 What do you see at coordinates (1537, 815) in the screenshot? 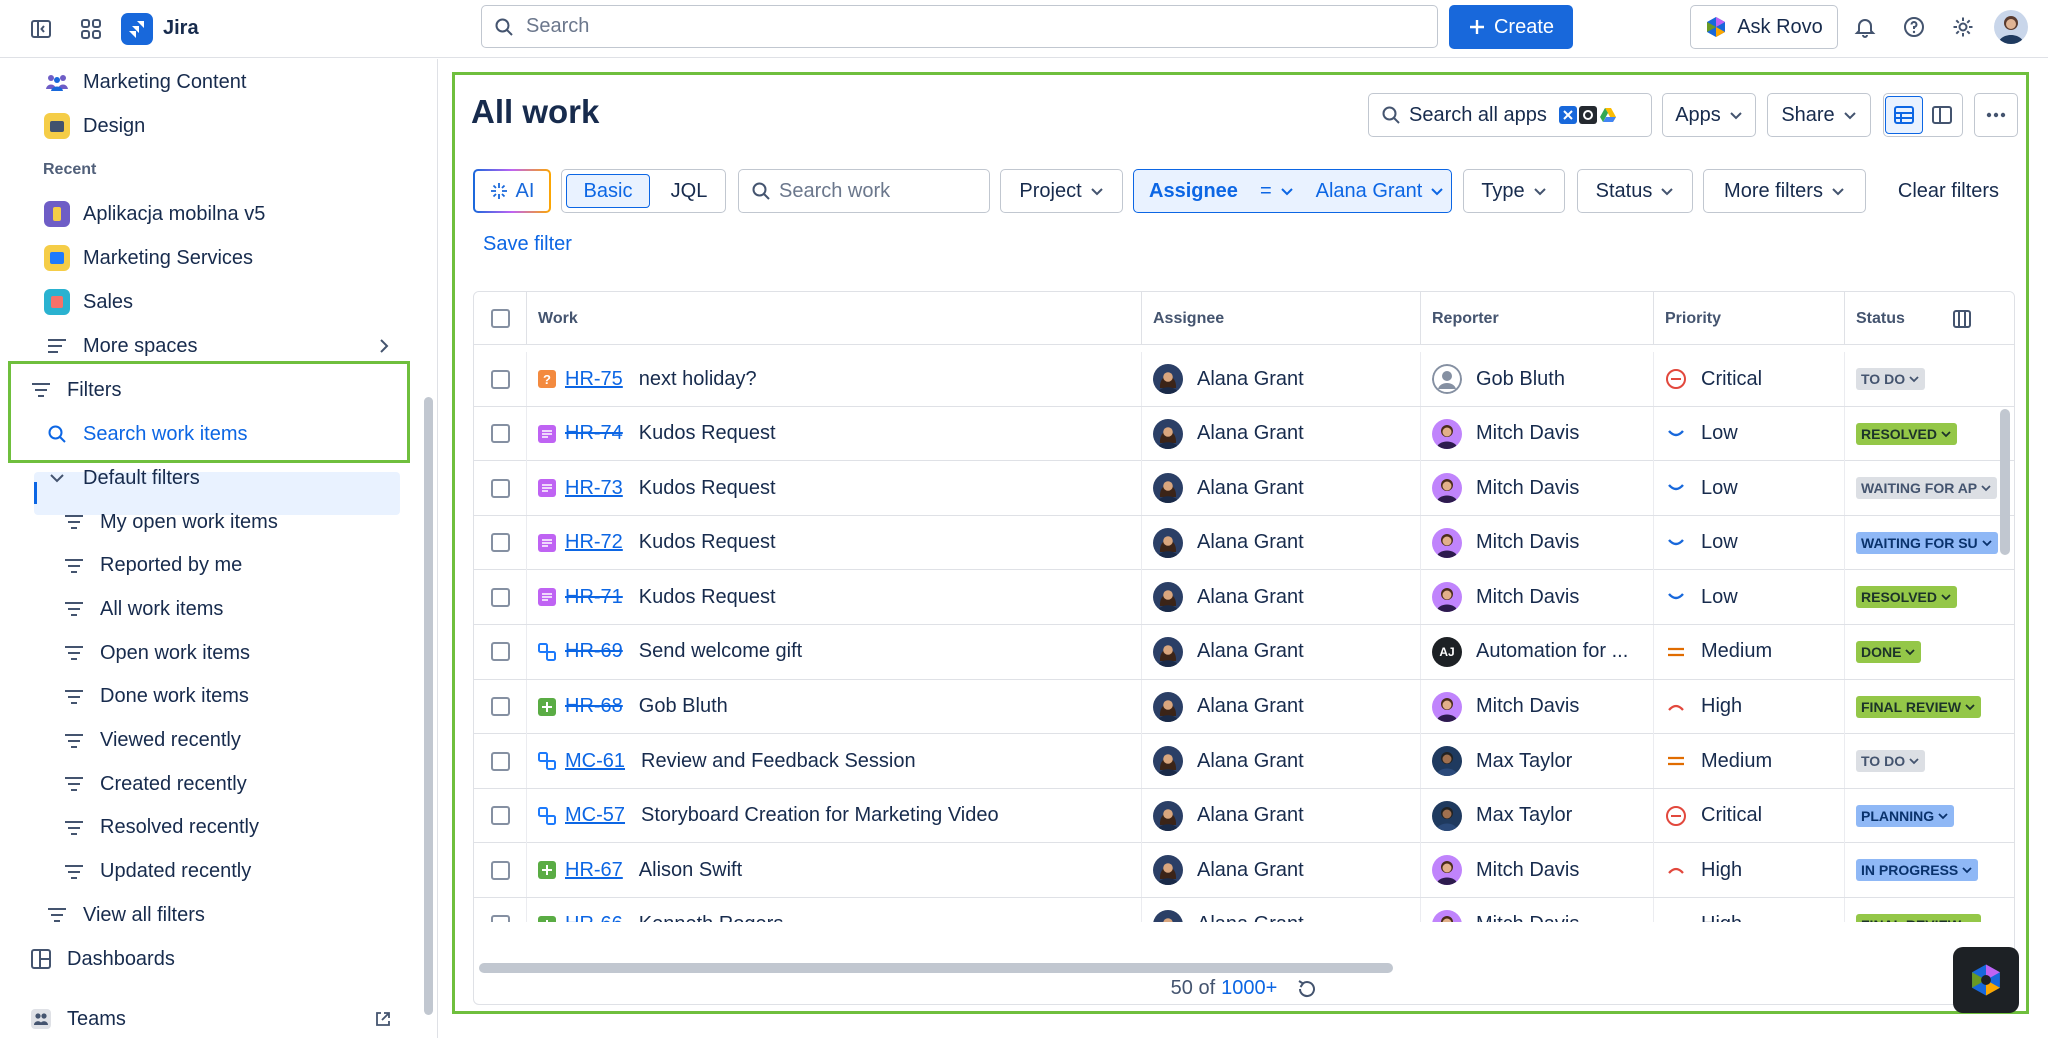
I see `reporter-cell: Max Taylor` at bounding box center [1537, 815].